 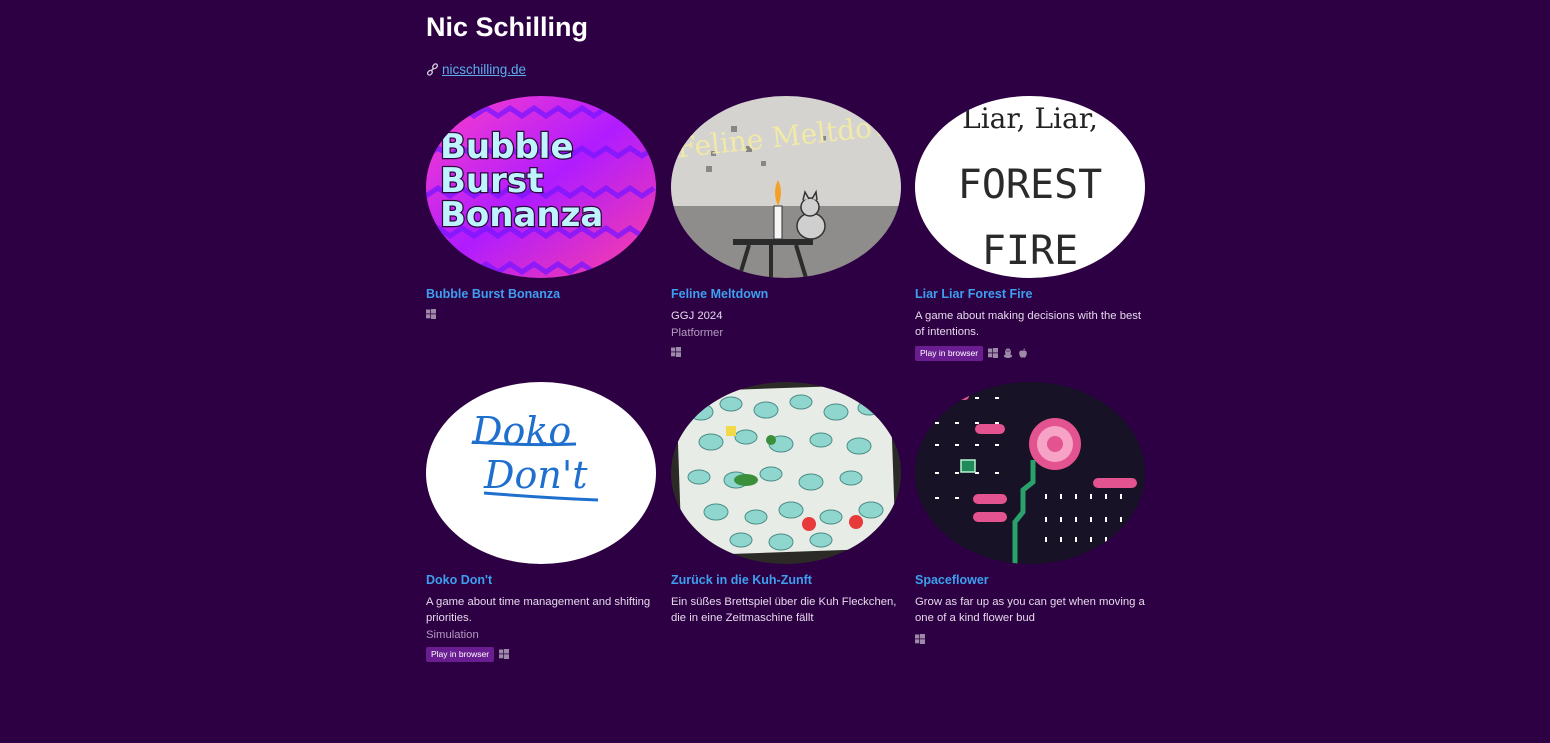 I want to click on game-thumbnail: Bubble Burst Bonanza, so click(x=541, y=187).